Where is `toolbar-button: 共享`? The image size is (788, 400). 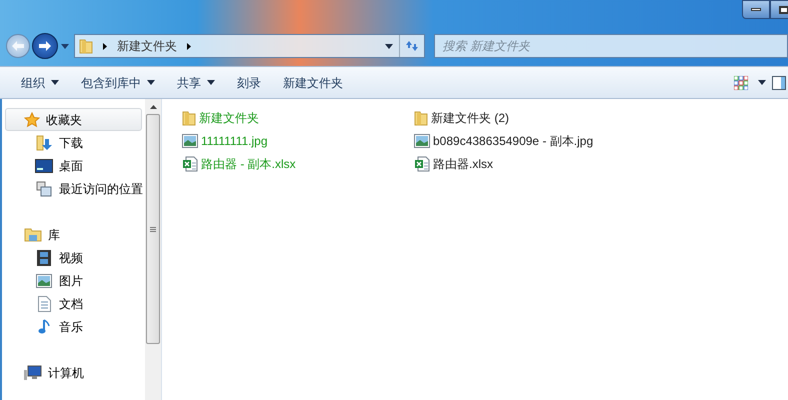
toolbar-button: 共享 is located at coordinates (196, 82).